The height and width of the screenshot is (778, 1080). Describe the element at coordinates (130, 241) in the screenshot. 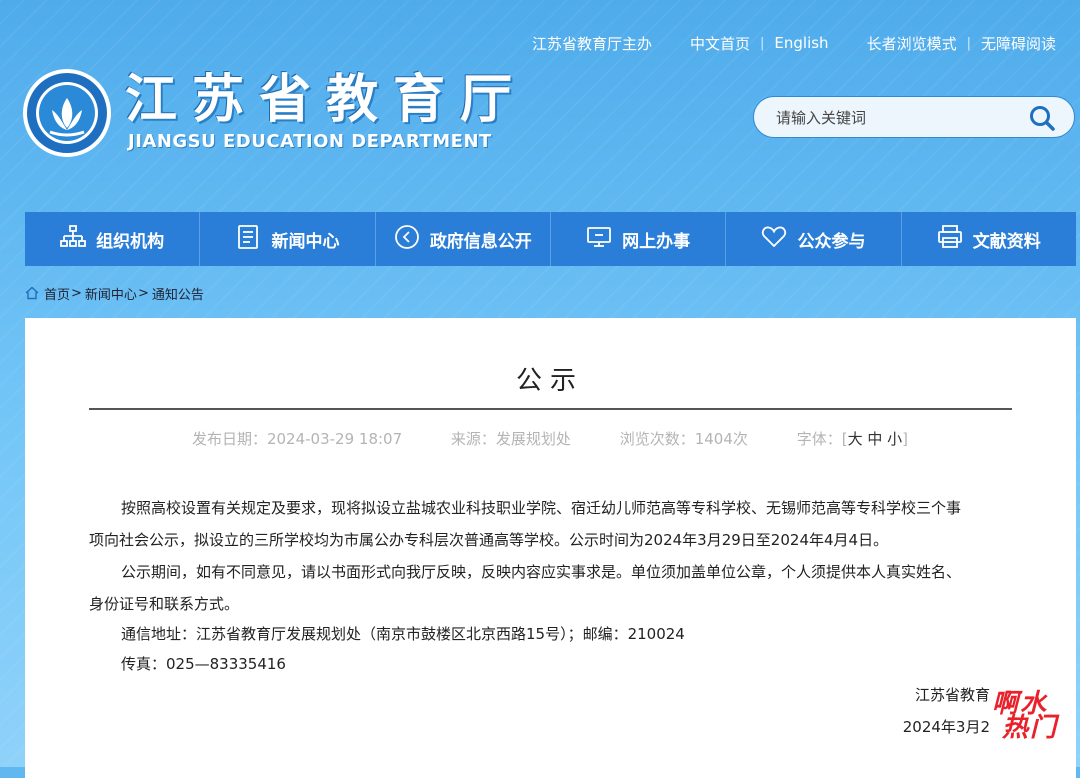

I see `nav-label: 组织机构` at that location.